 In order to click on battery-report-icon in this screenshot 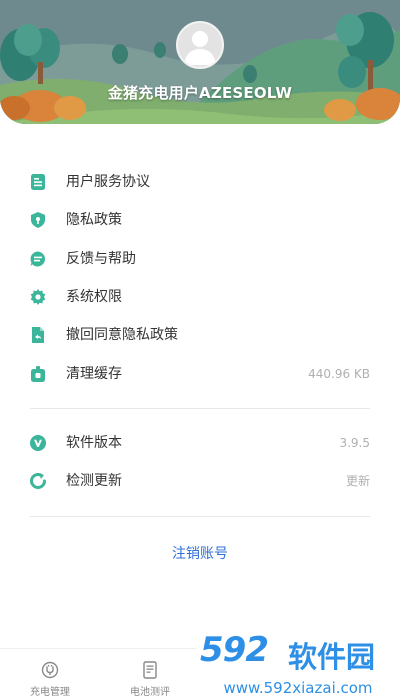, I will do `click(150, 670)`.